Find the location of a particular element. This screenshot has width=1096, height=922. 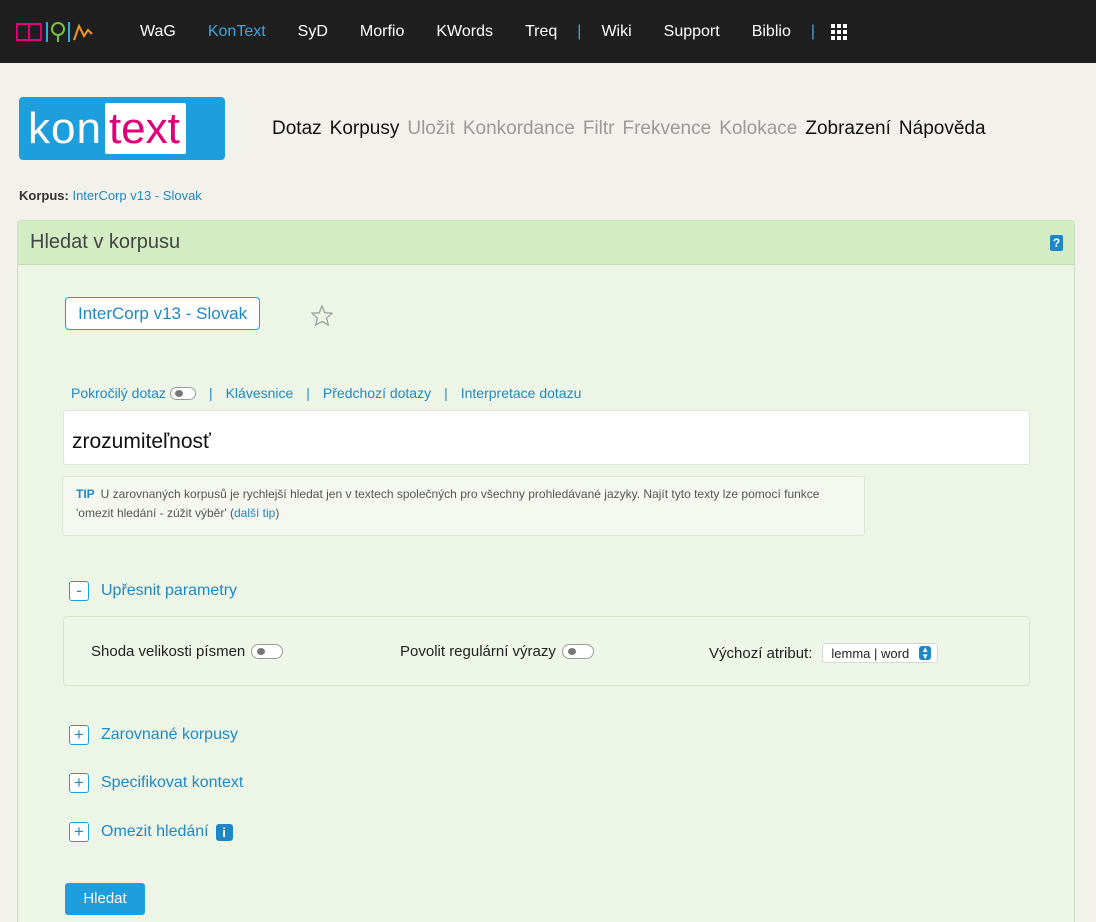

menu-napoveda: Nápověda is located at coordinates (942, 129).